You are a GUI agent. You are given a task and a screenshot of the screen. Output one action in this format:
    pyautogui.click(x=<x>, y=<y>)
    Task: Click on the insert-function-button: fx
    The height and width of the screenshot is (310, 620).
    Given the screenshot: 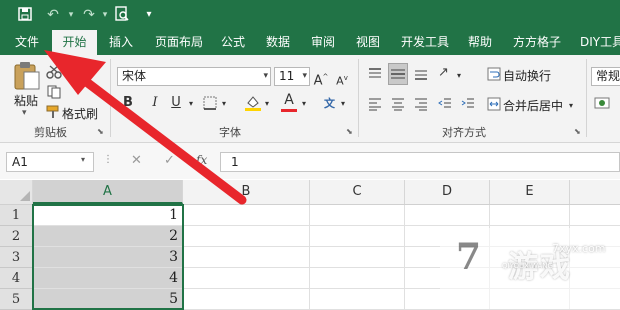 What is the action you would take?
    pyautogui.click(x=201, y=160)
    